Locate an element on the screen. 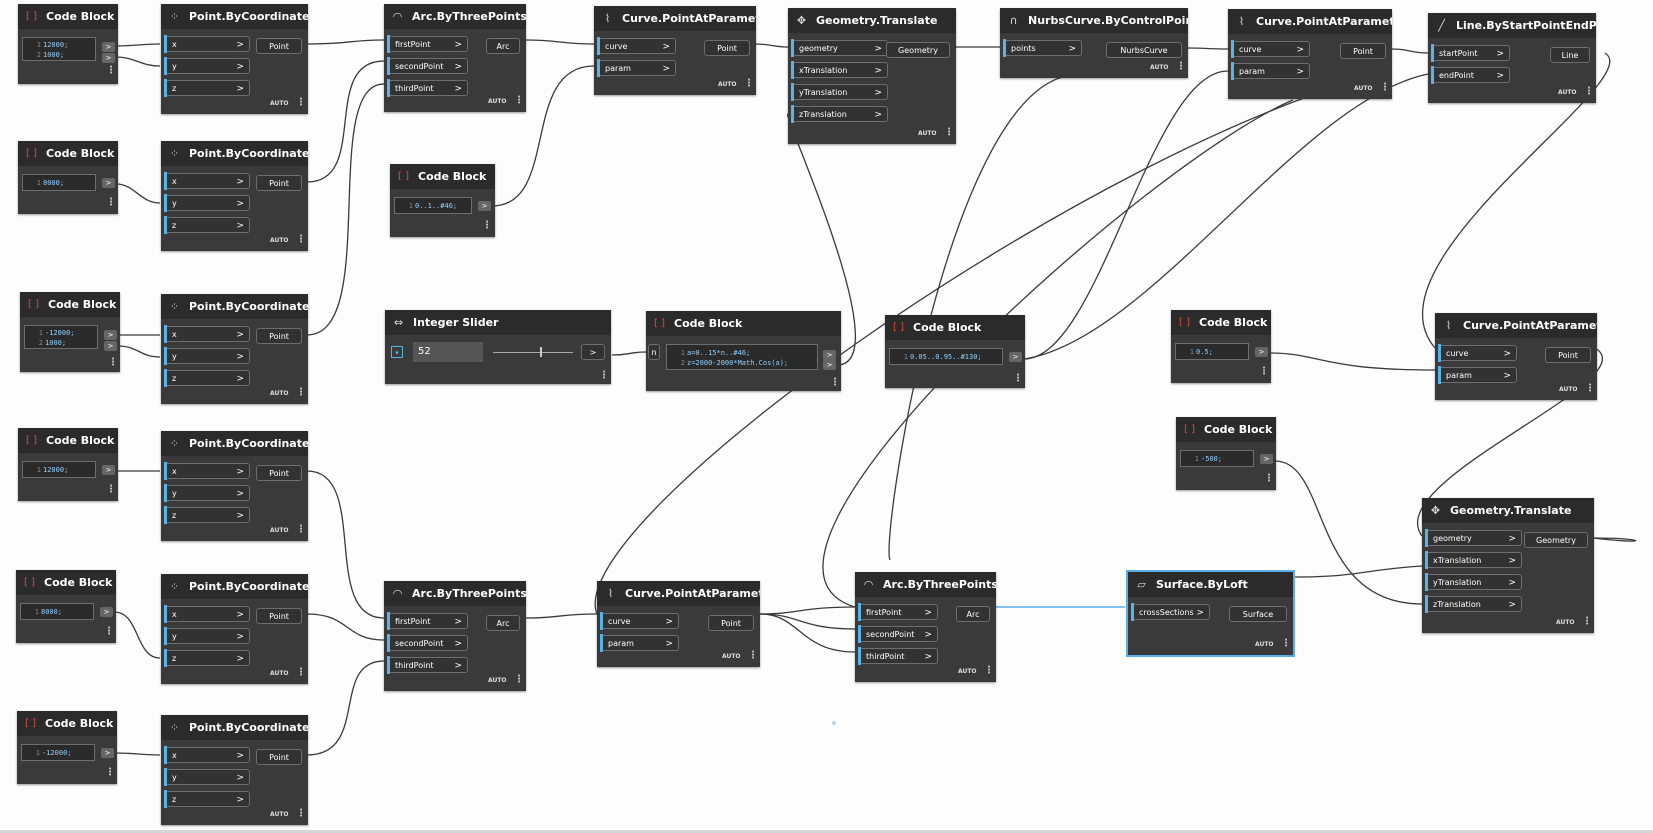 This screenshot has width=1653, height=833. code-editor: 1 12000; is located at coordinates (59, 469).